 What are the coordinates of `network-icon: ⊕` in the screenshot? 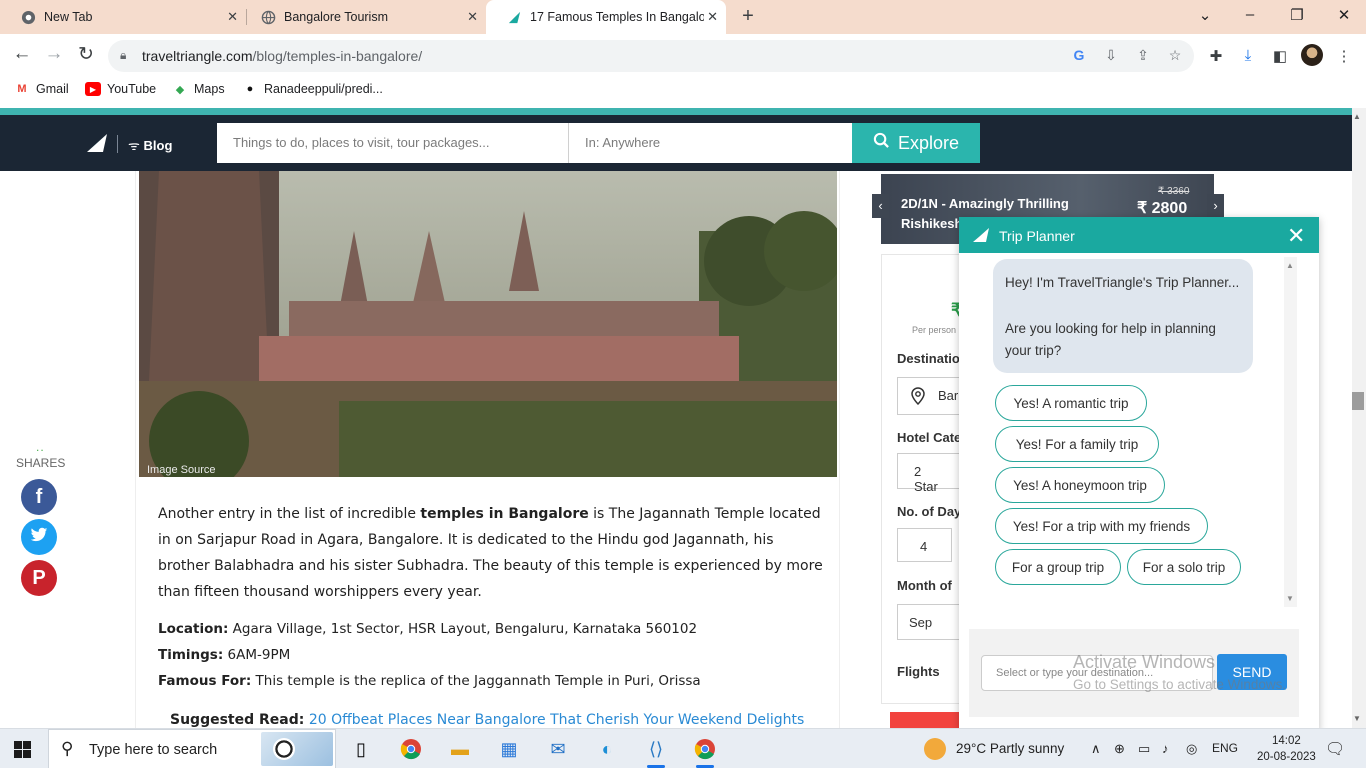 It's located at (1119, 749).